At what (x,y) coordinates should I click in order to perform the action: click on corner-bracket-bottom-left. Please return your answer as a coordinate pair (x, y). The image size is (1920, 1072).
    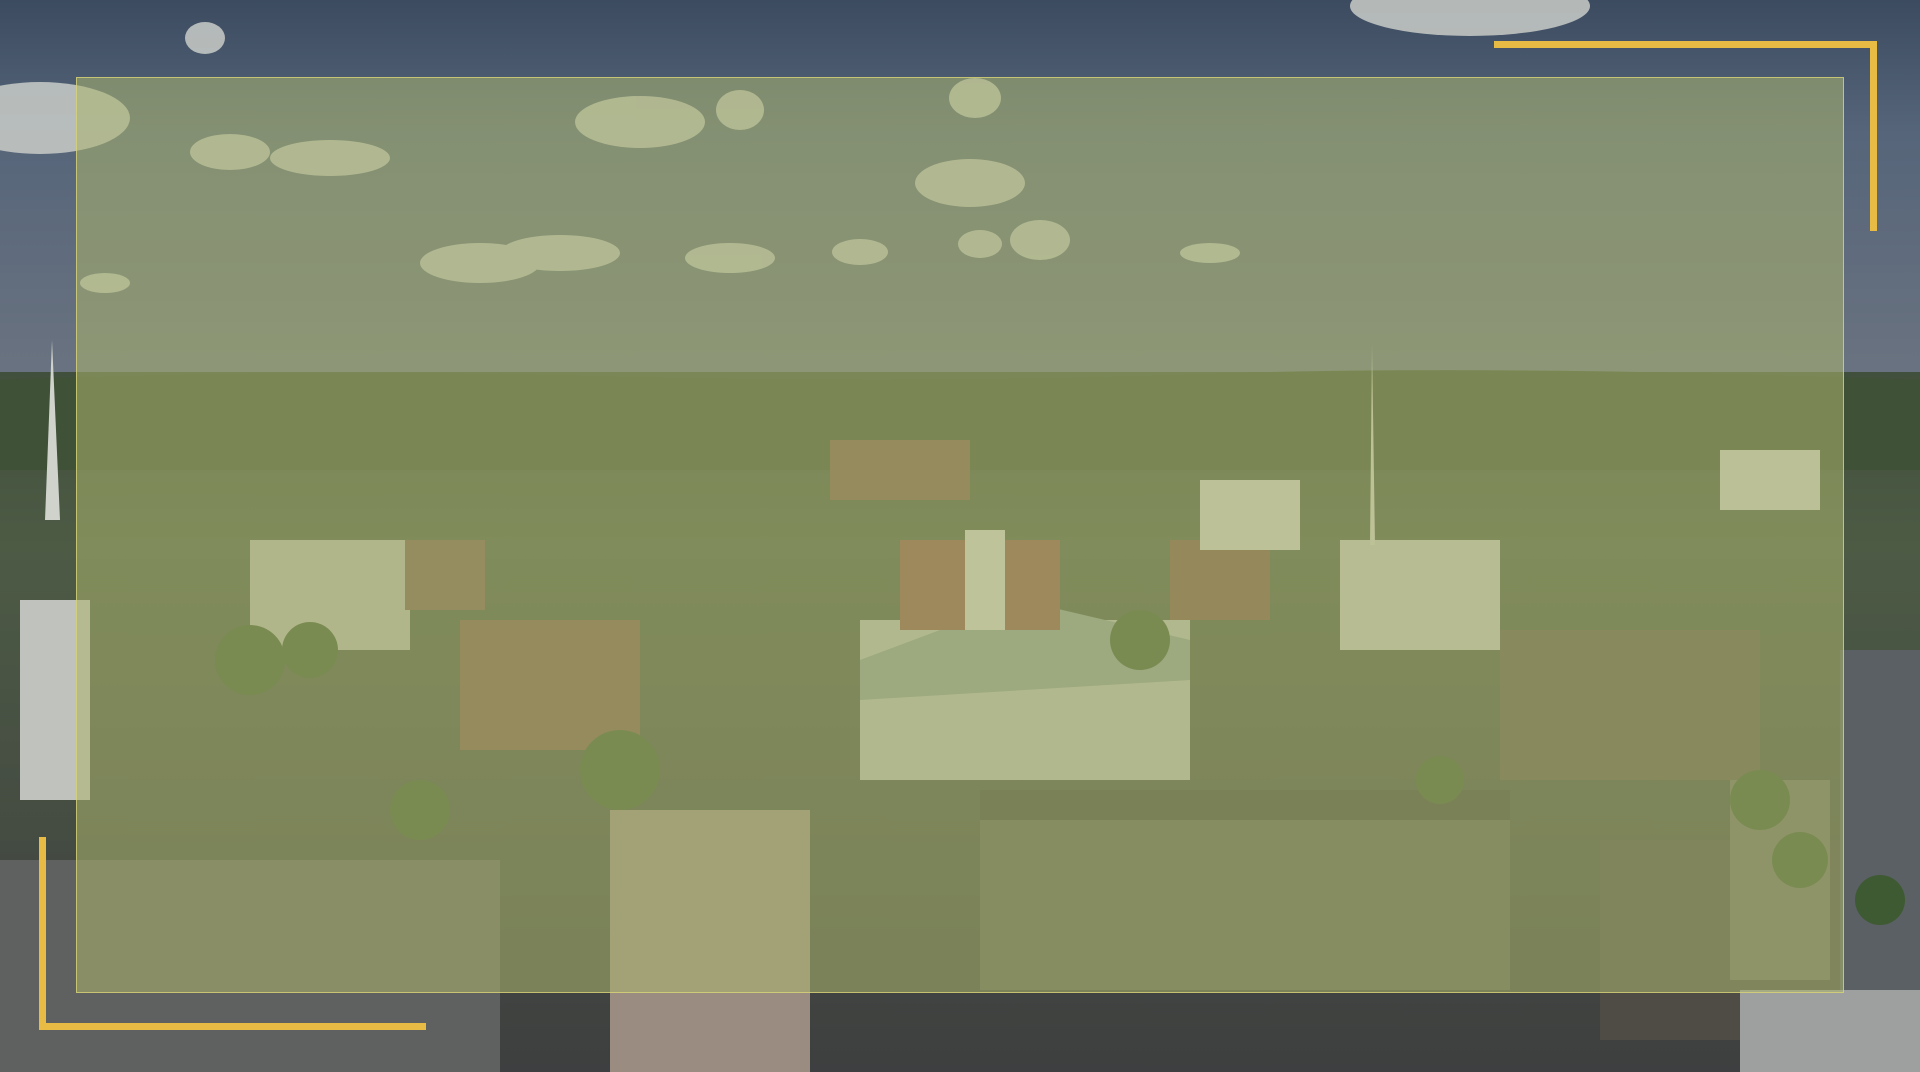
    Looking at the image, I should click on (232, 933).